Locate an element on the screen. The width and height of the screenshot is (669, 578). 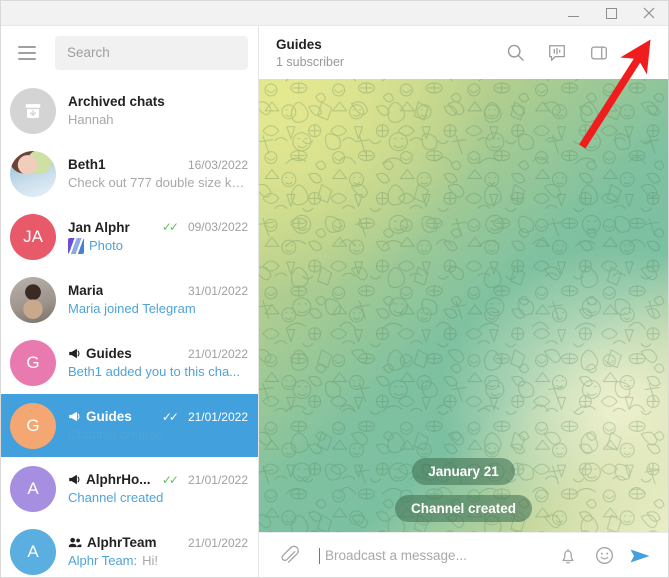
window-titlebar is located at coordinates (334, 13).